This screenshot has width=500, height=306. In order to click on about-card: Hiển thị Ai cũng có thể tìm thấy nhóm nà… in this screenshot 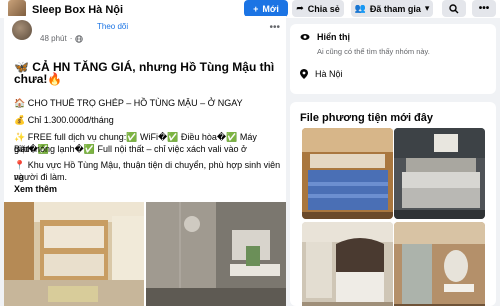, I will do `click(393, 59)`.